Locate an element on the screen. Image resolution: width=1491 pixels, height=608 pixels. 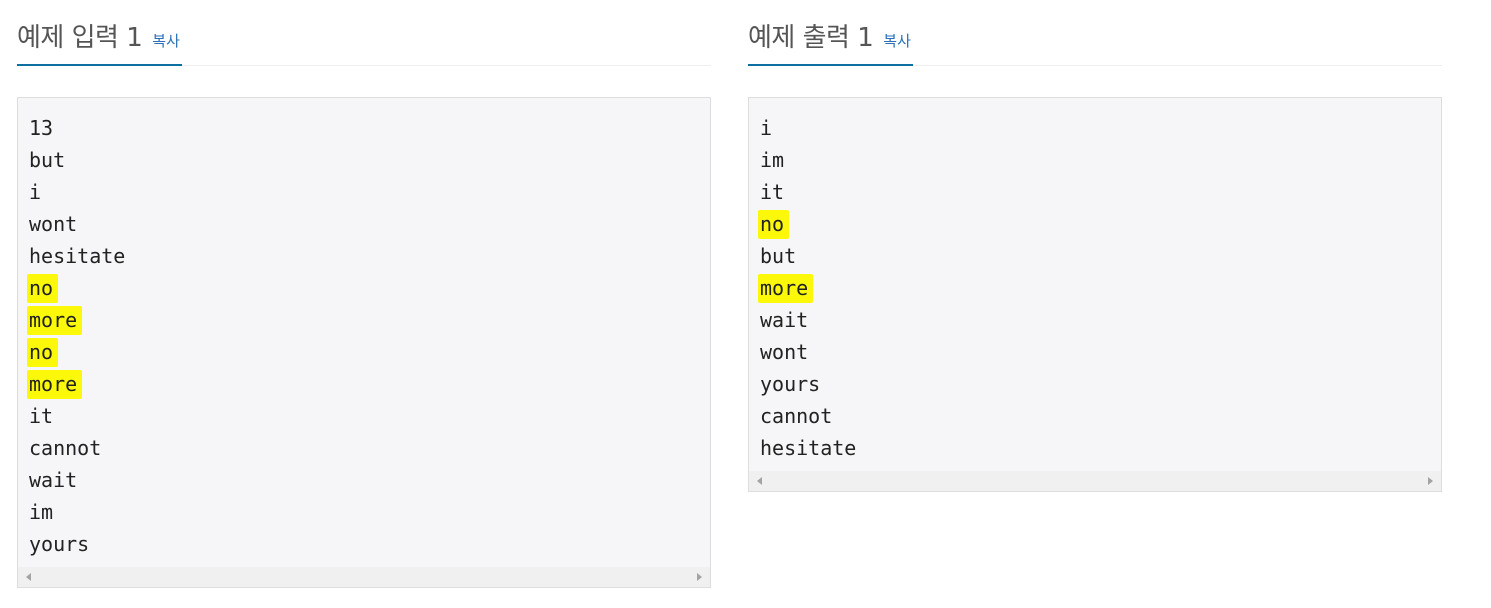
line-text: 13 is located at coordinates (41, 128).